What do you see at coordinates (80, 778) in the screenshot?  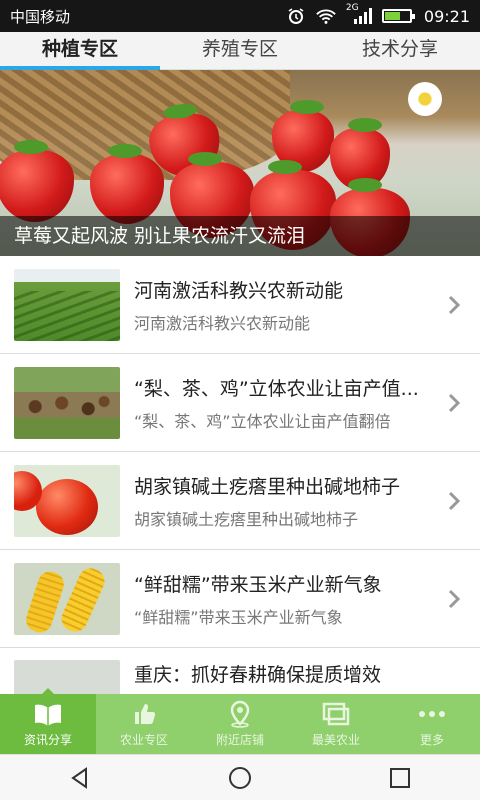 I see `back-icon` at bounding box center [80, 778].